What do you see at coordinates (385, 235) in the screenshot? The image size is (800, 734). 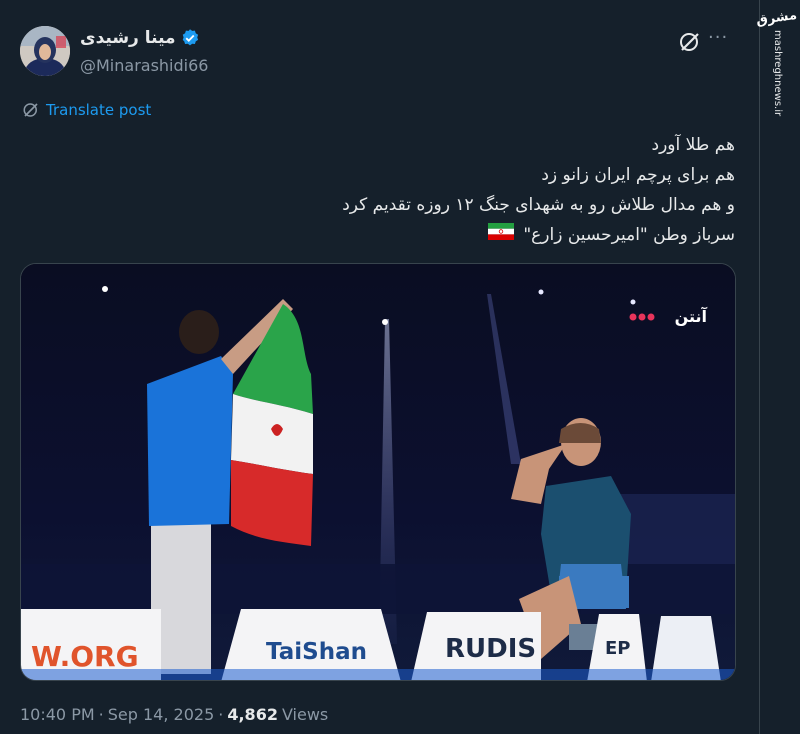 I see `post-line-4-row: سرباز وطن "امیرحسین زارع"` at bounding box center [385, 235].